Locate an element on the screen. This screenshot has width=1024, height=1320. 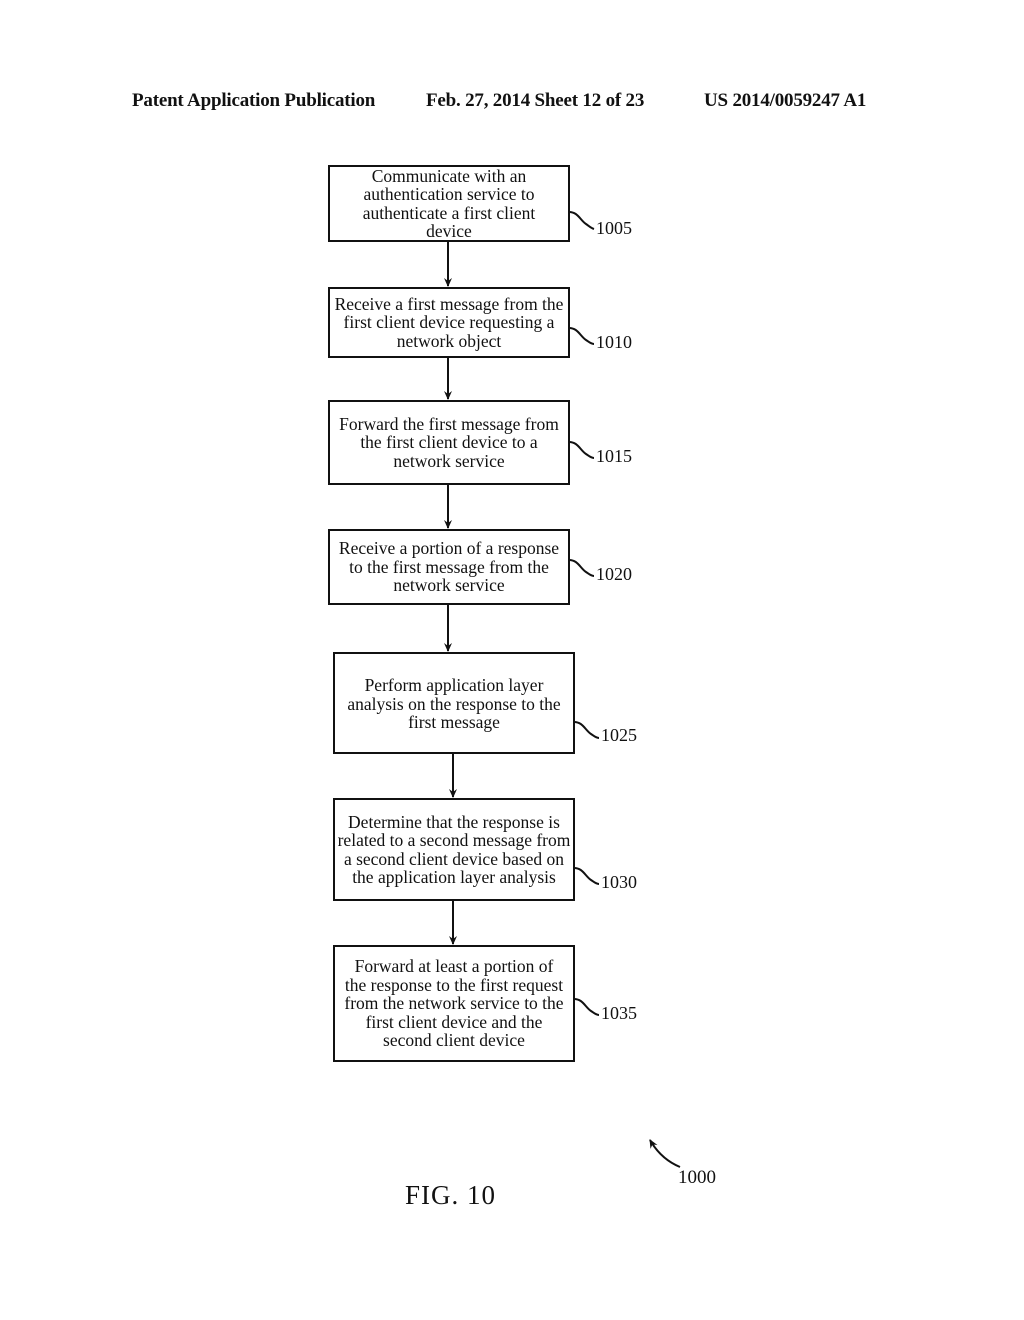
step-ref-1015: 1015 is located at coordinates (614, 456).